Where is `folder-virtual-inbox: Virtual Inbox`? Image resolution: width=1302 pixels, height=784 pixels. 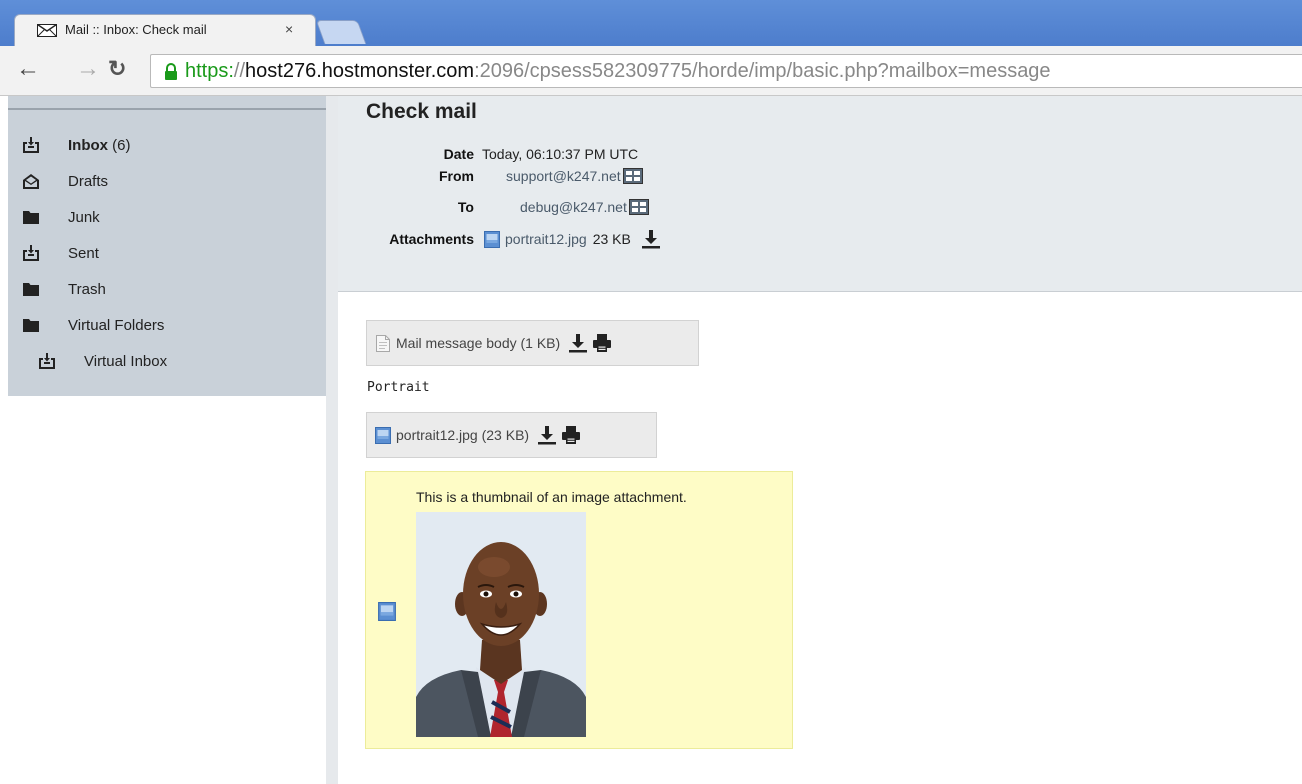 folder-virtual-inbox: Virtual Inbox is located at coordinates (102, 361).